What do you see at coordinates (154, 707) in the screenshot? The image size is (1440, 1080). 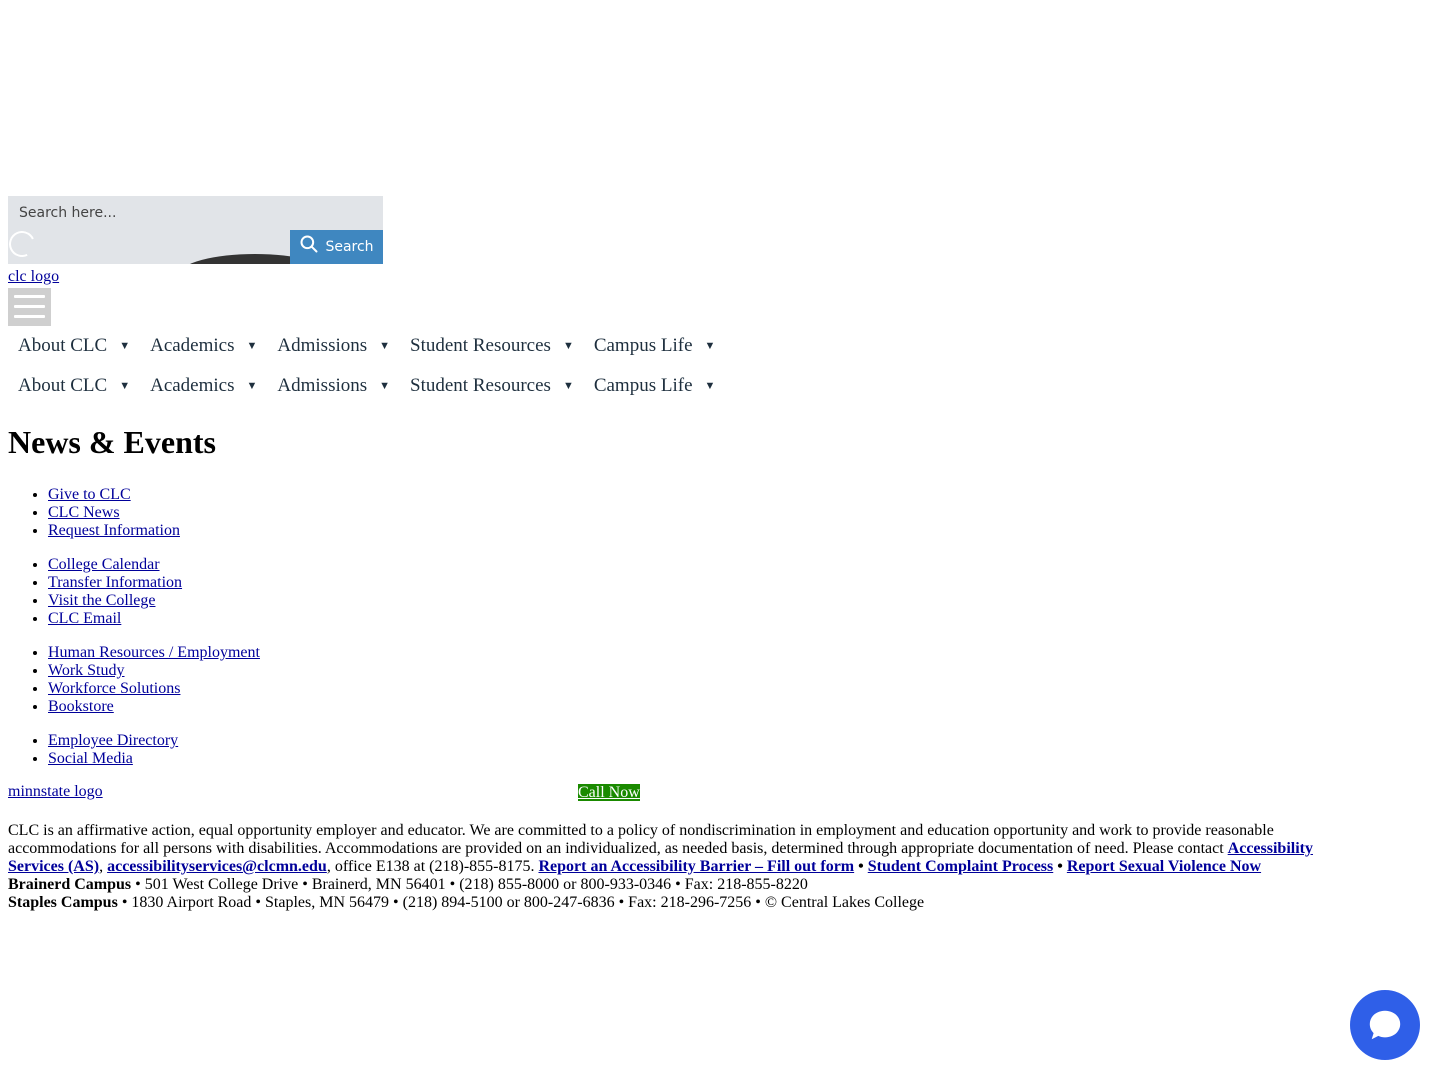 I see `list-item: Bookstore` at bounding box center [154, 707].